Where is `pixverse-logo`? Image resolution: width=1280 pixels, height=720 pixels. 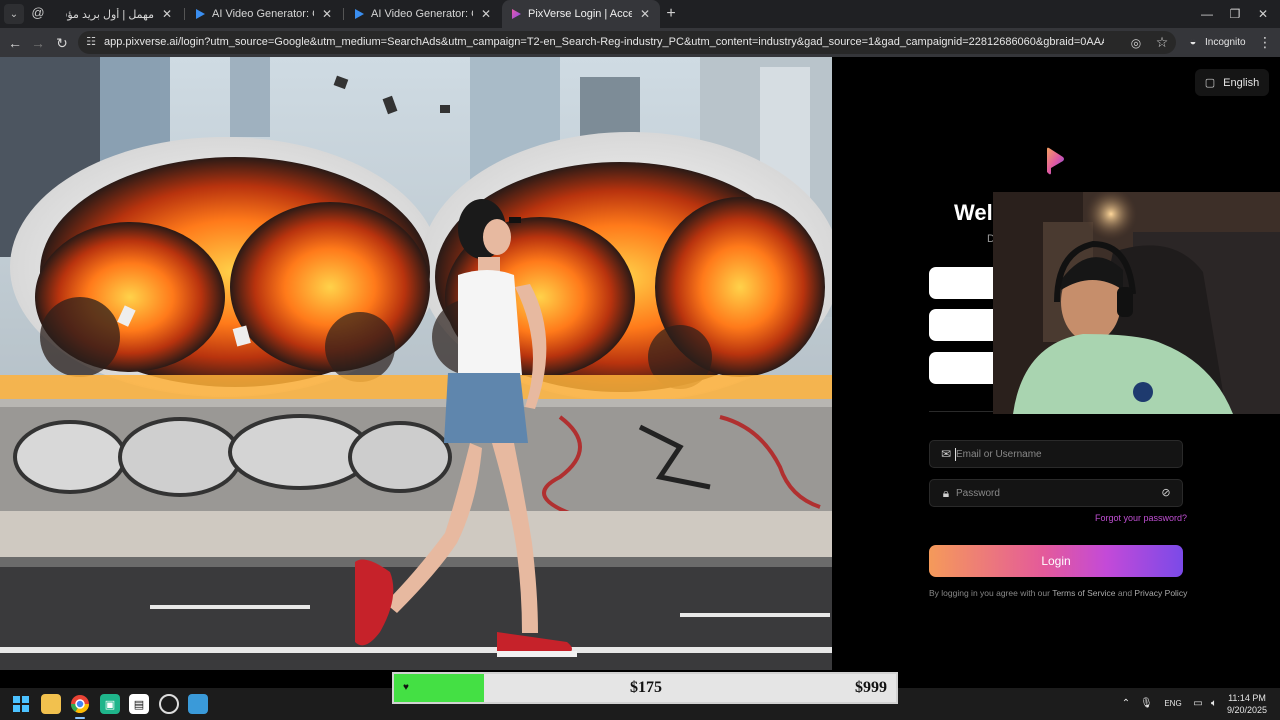 pixverse-logo is located at coordinates (1055, 161).